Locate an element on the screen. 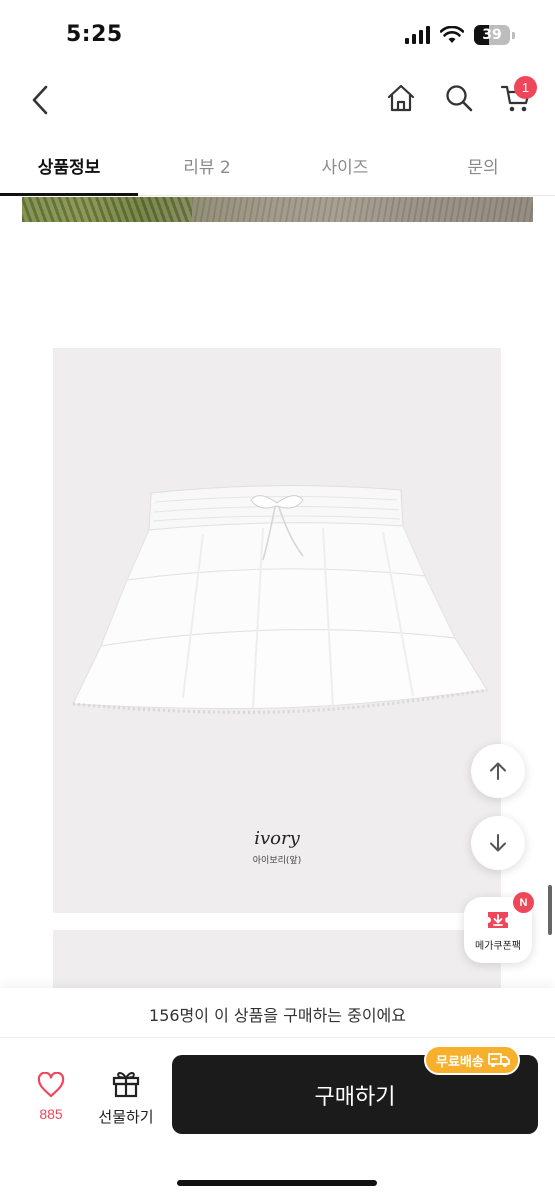 This screenshot has height=1200, width=555. scroll-up-button is located at coordinates (498, 771).